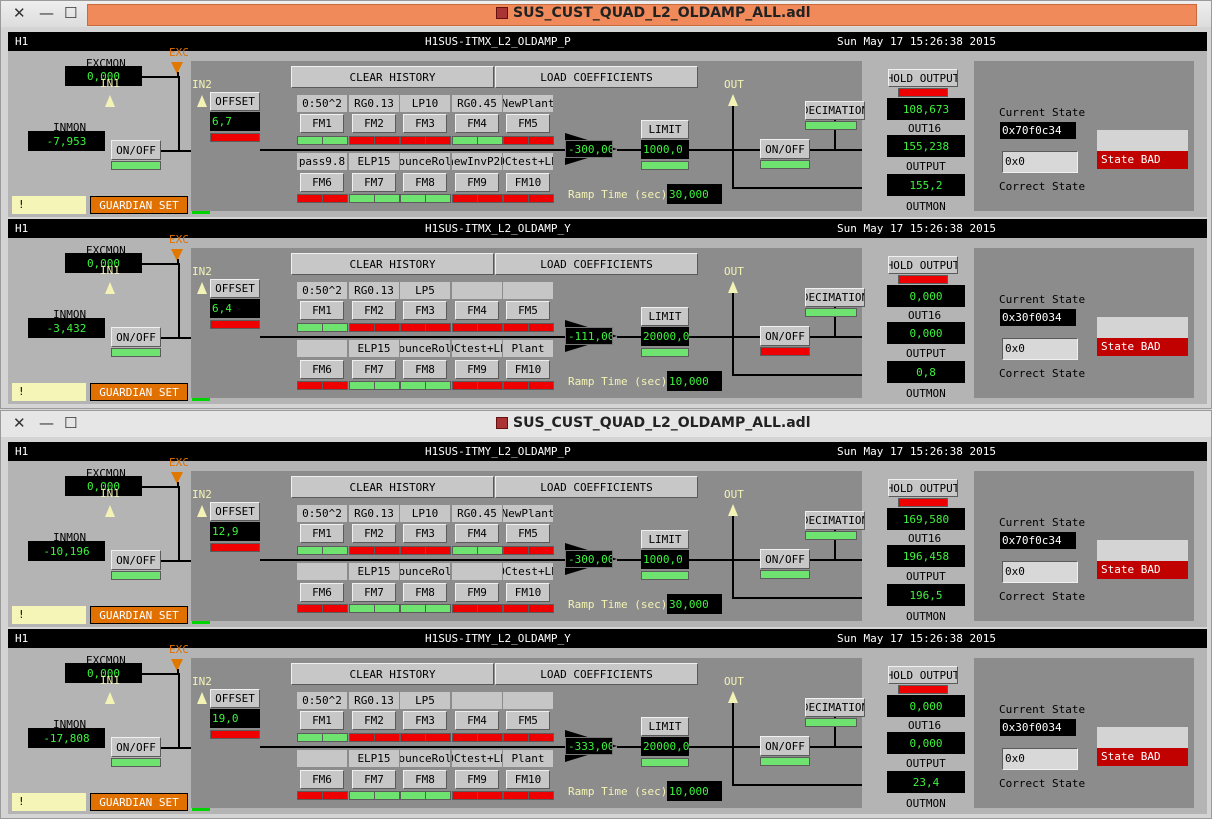 This screenshot has width=1212, height=819. I want to click on offset-value: 6,4, so click(235, 308).